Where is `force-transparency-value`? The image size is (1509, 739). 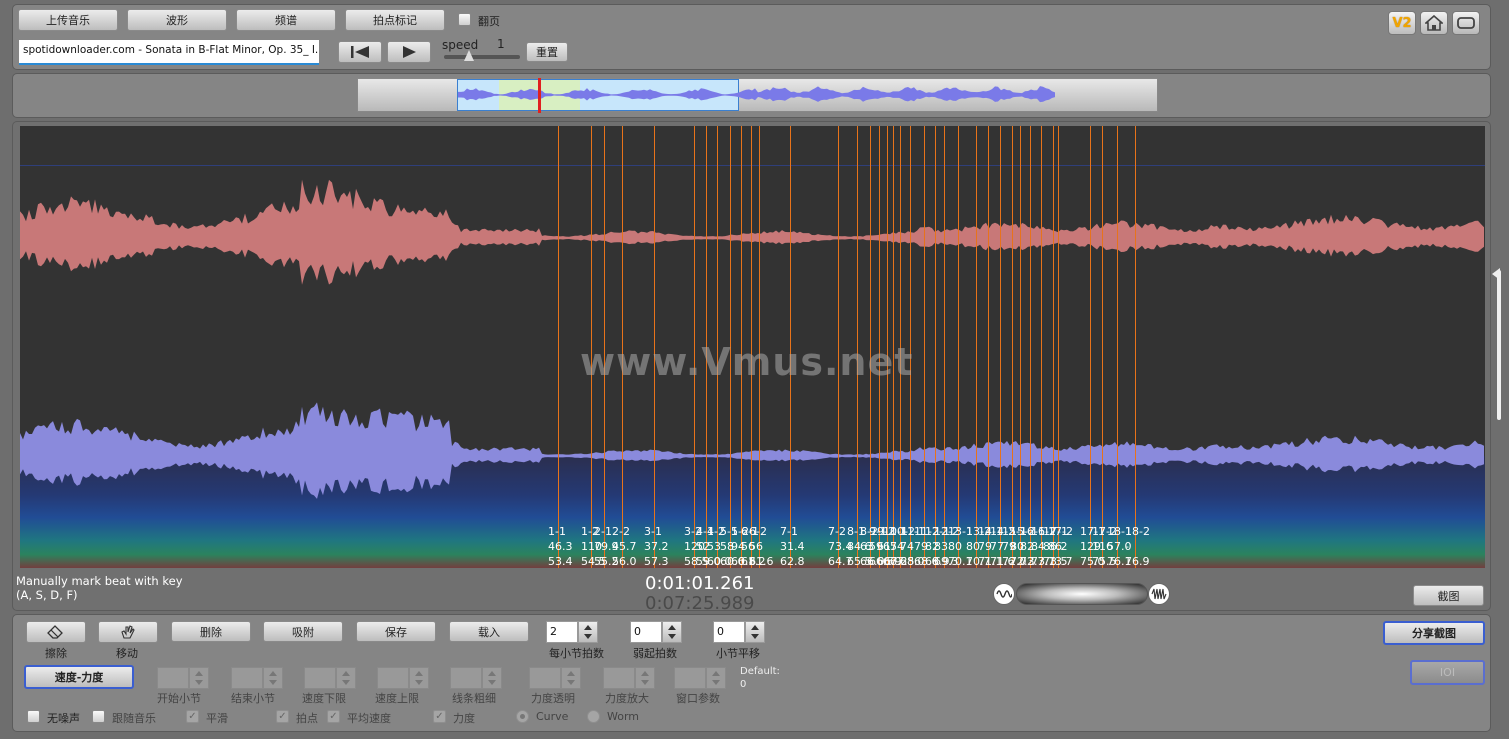
force-transparency-value is located at coordinates (545, 678).